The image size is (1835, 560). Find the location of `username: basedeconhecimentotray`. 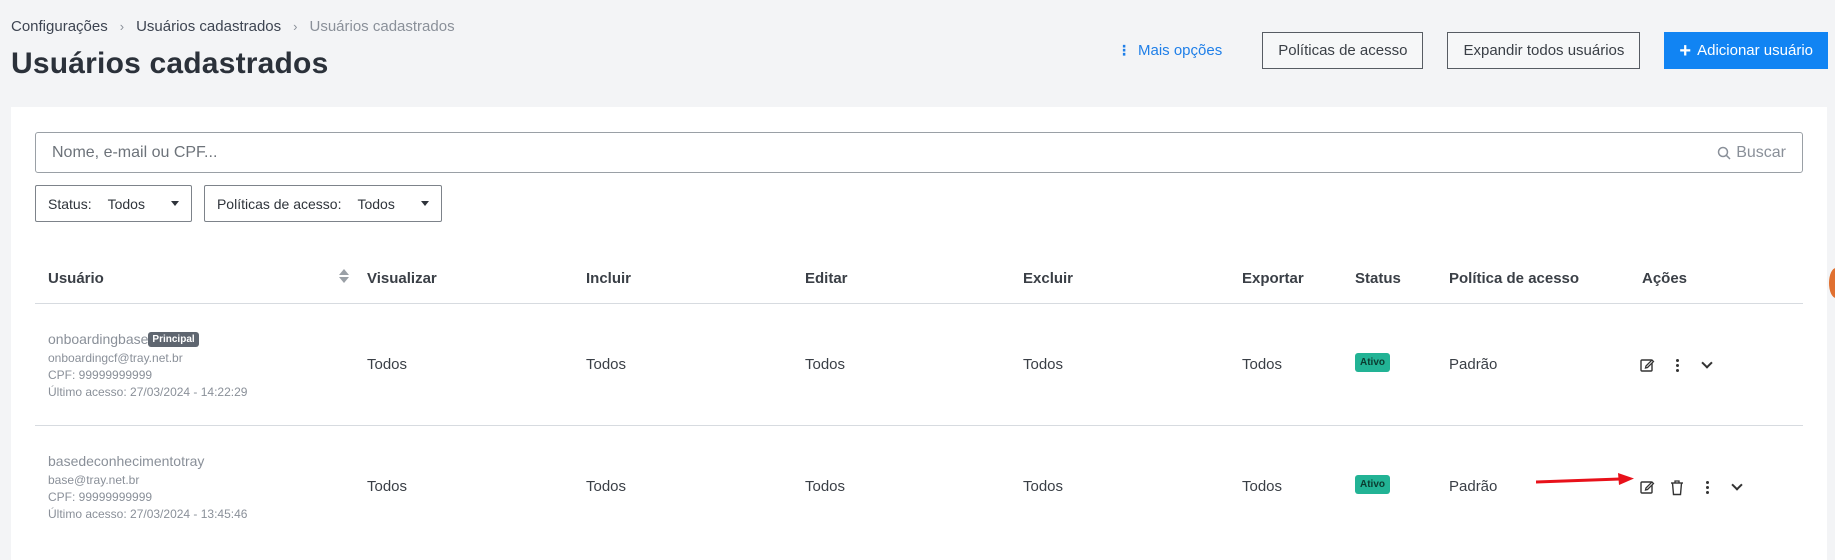

username: basedeconhecimentotray is located at coordinates (147, 461).